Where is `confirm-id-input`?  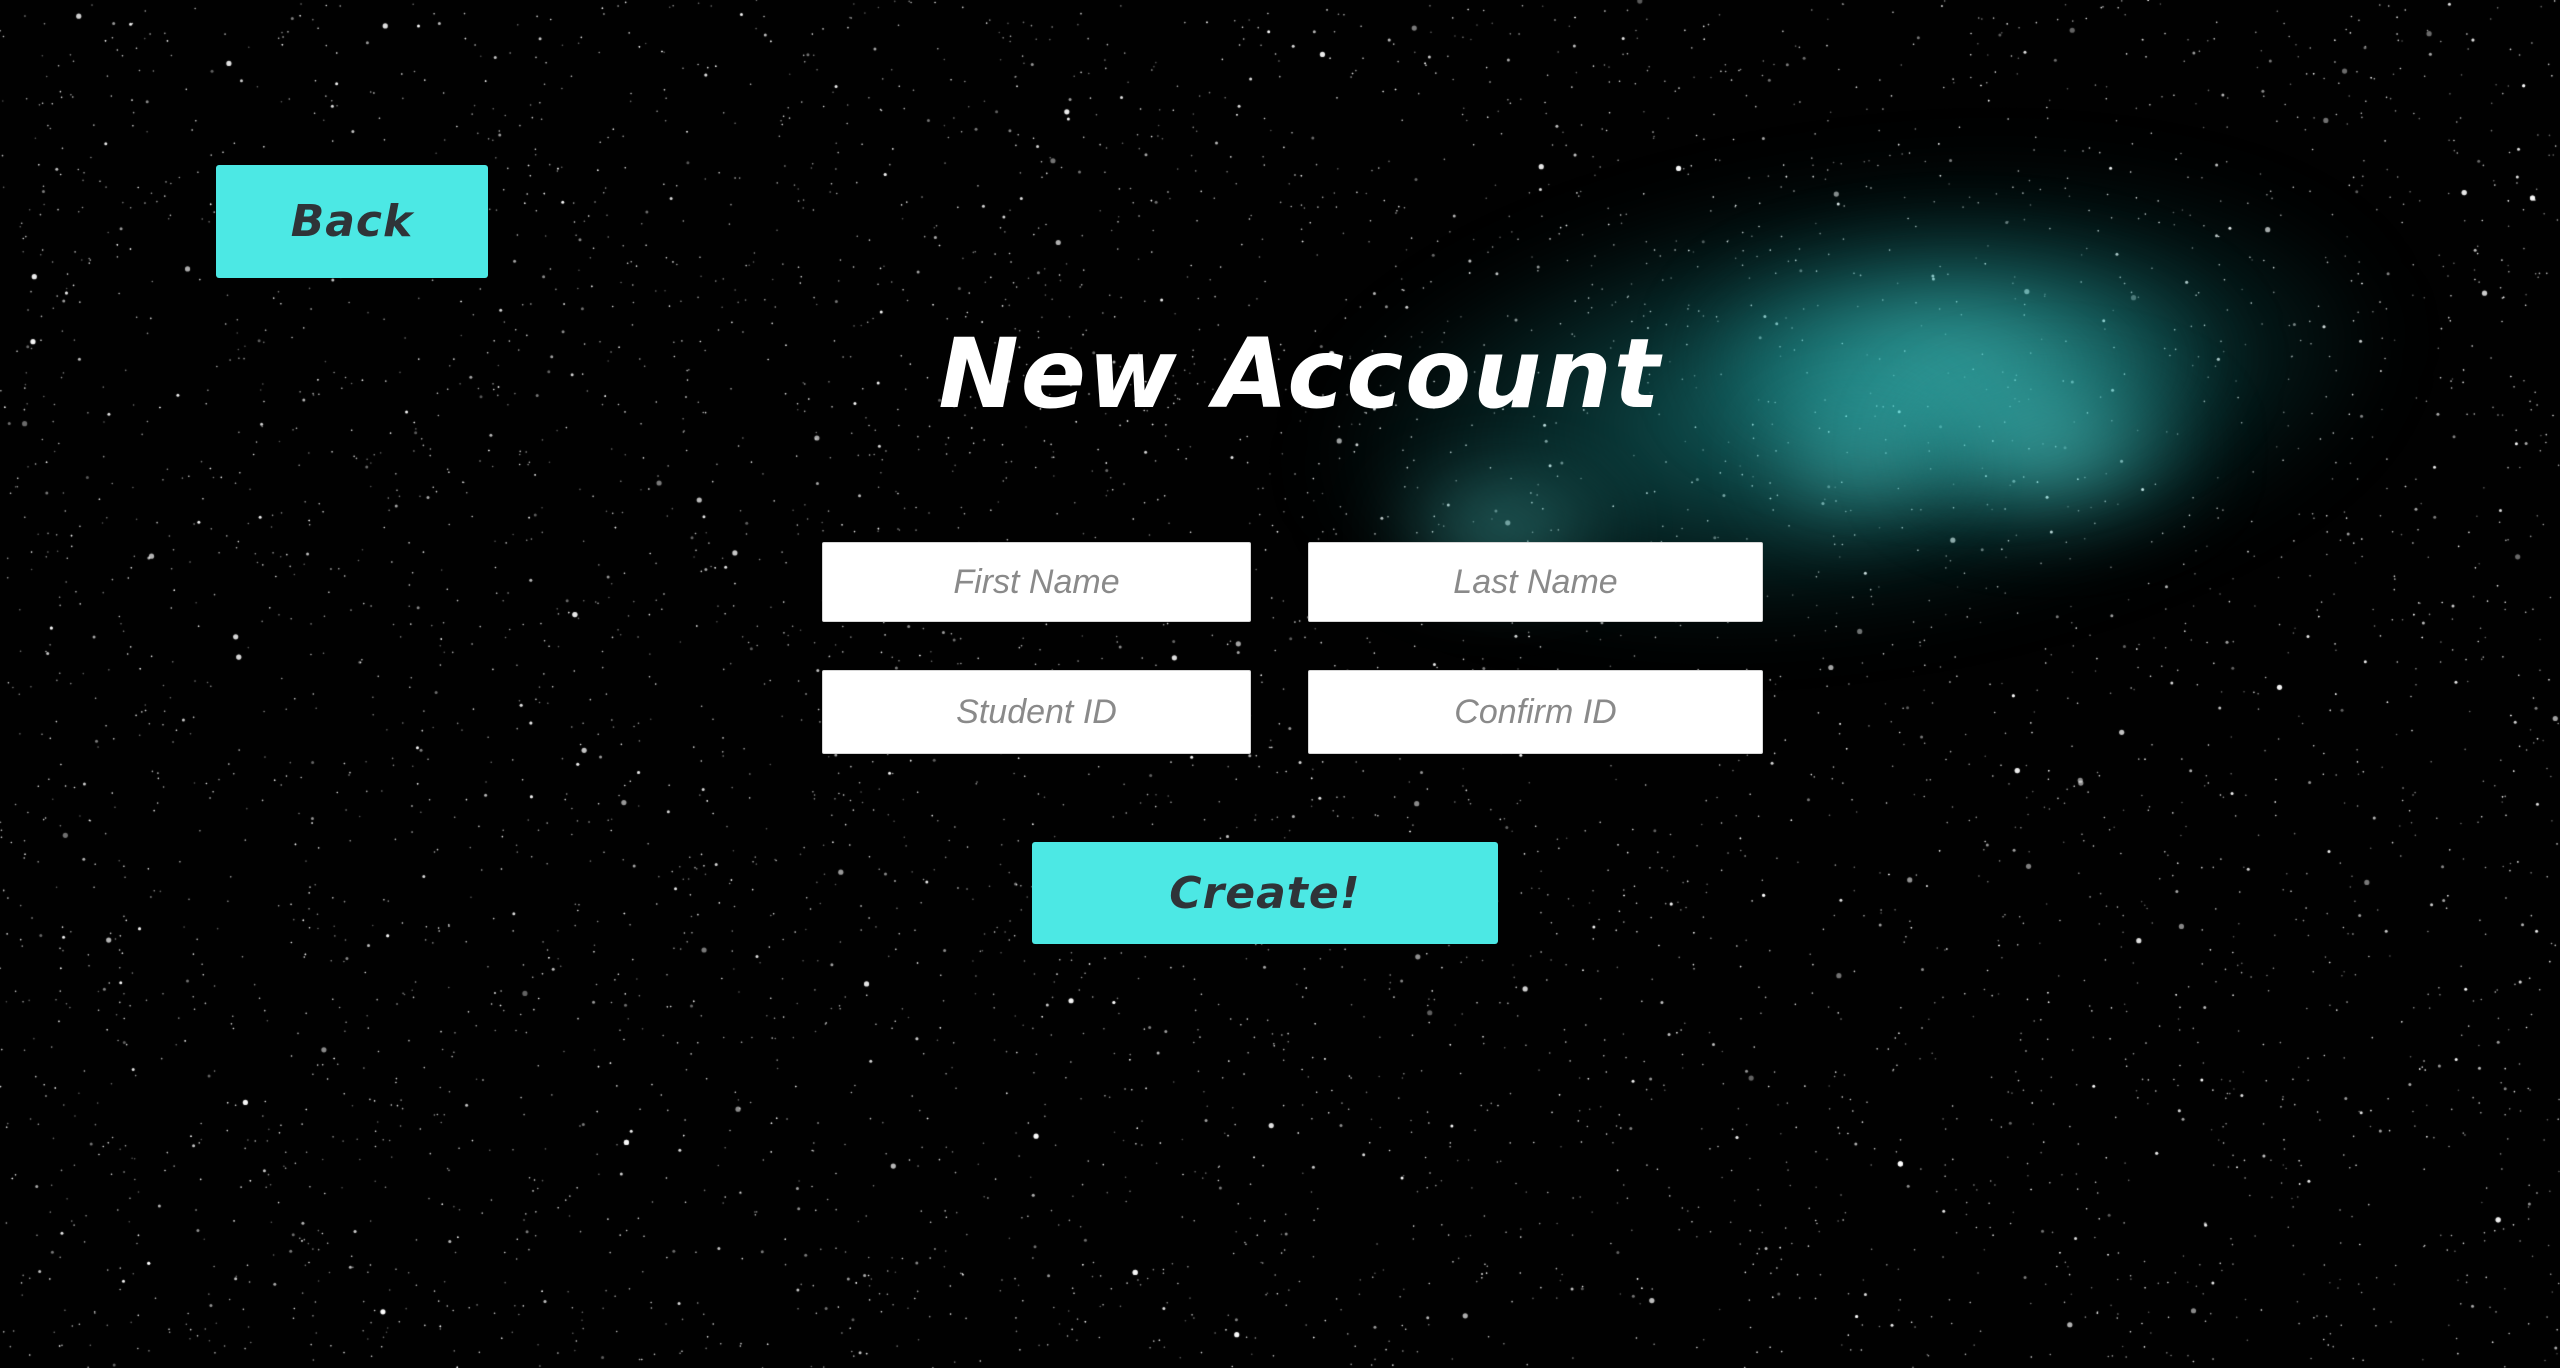 confirm-id-input is located at coordinates (1535, 712).